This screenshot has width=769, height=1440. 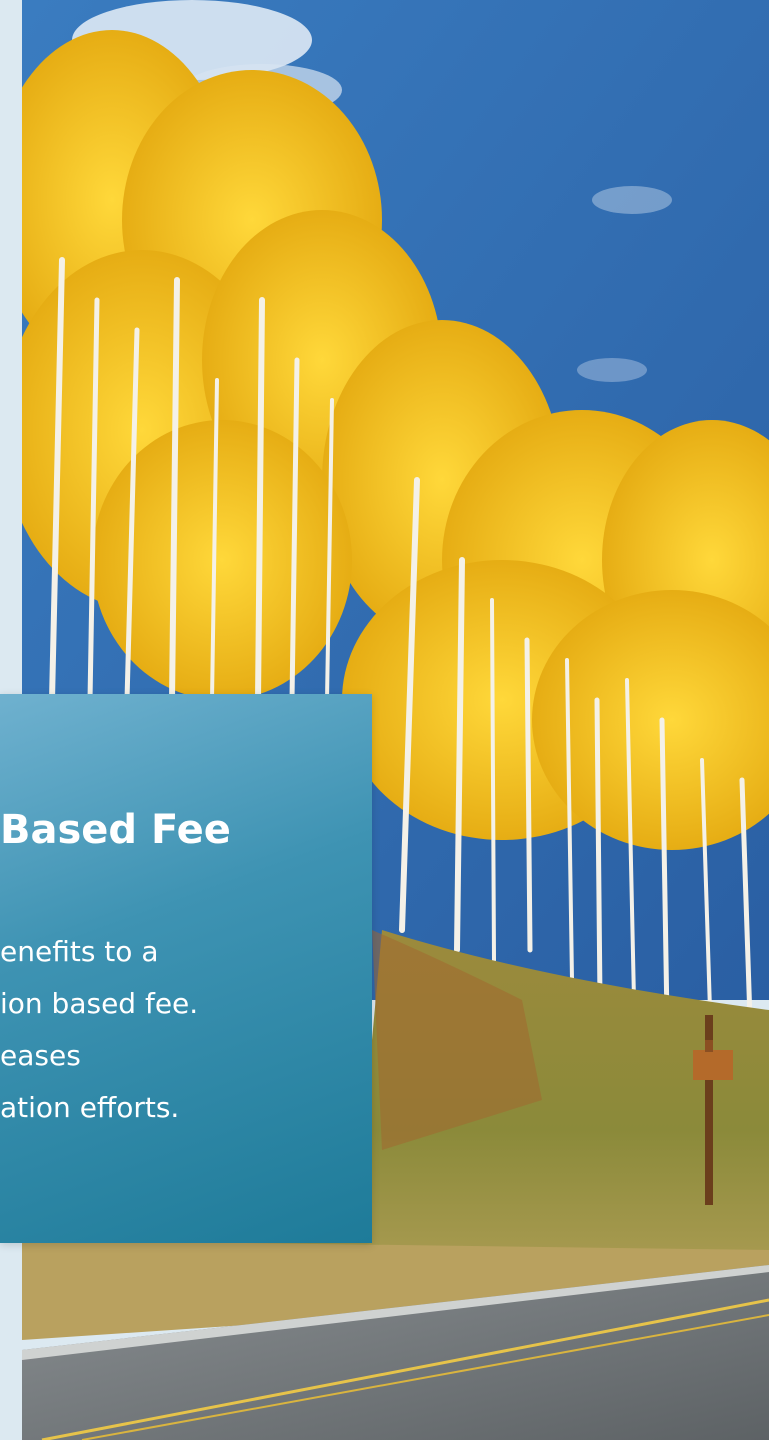 I want to click on card-title: Based Fee, so click(x=115, y=830).